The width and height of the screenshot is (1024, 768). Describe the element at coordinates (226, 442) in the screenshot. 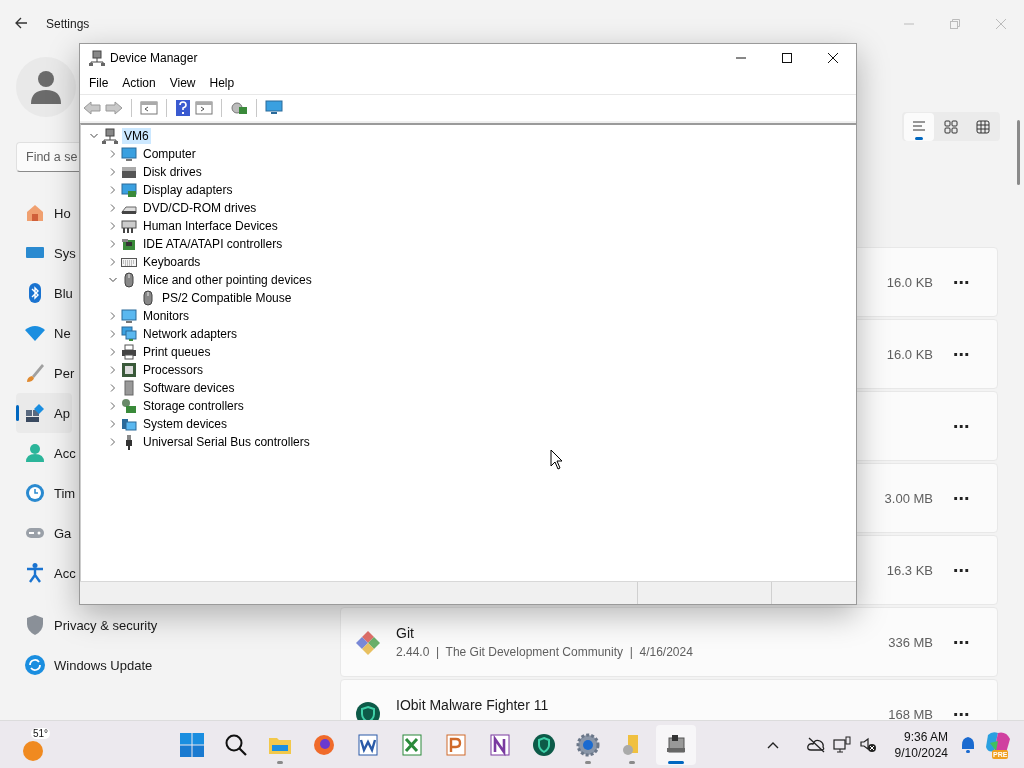

I see `tree-item: Universal Serial Bus controllers` at that location.